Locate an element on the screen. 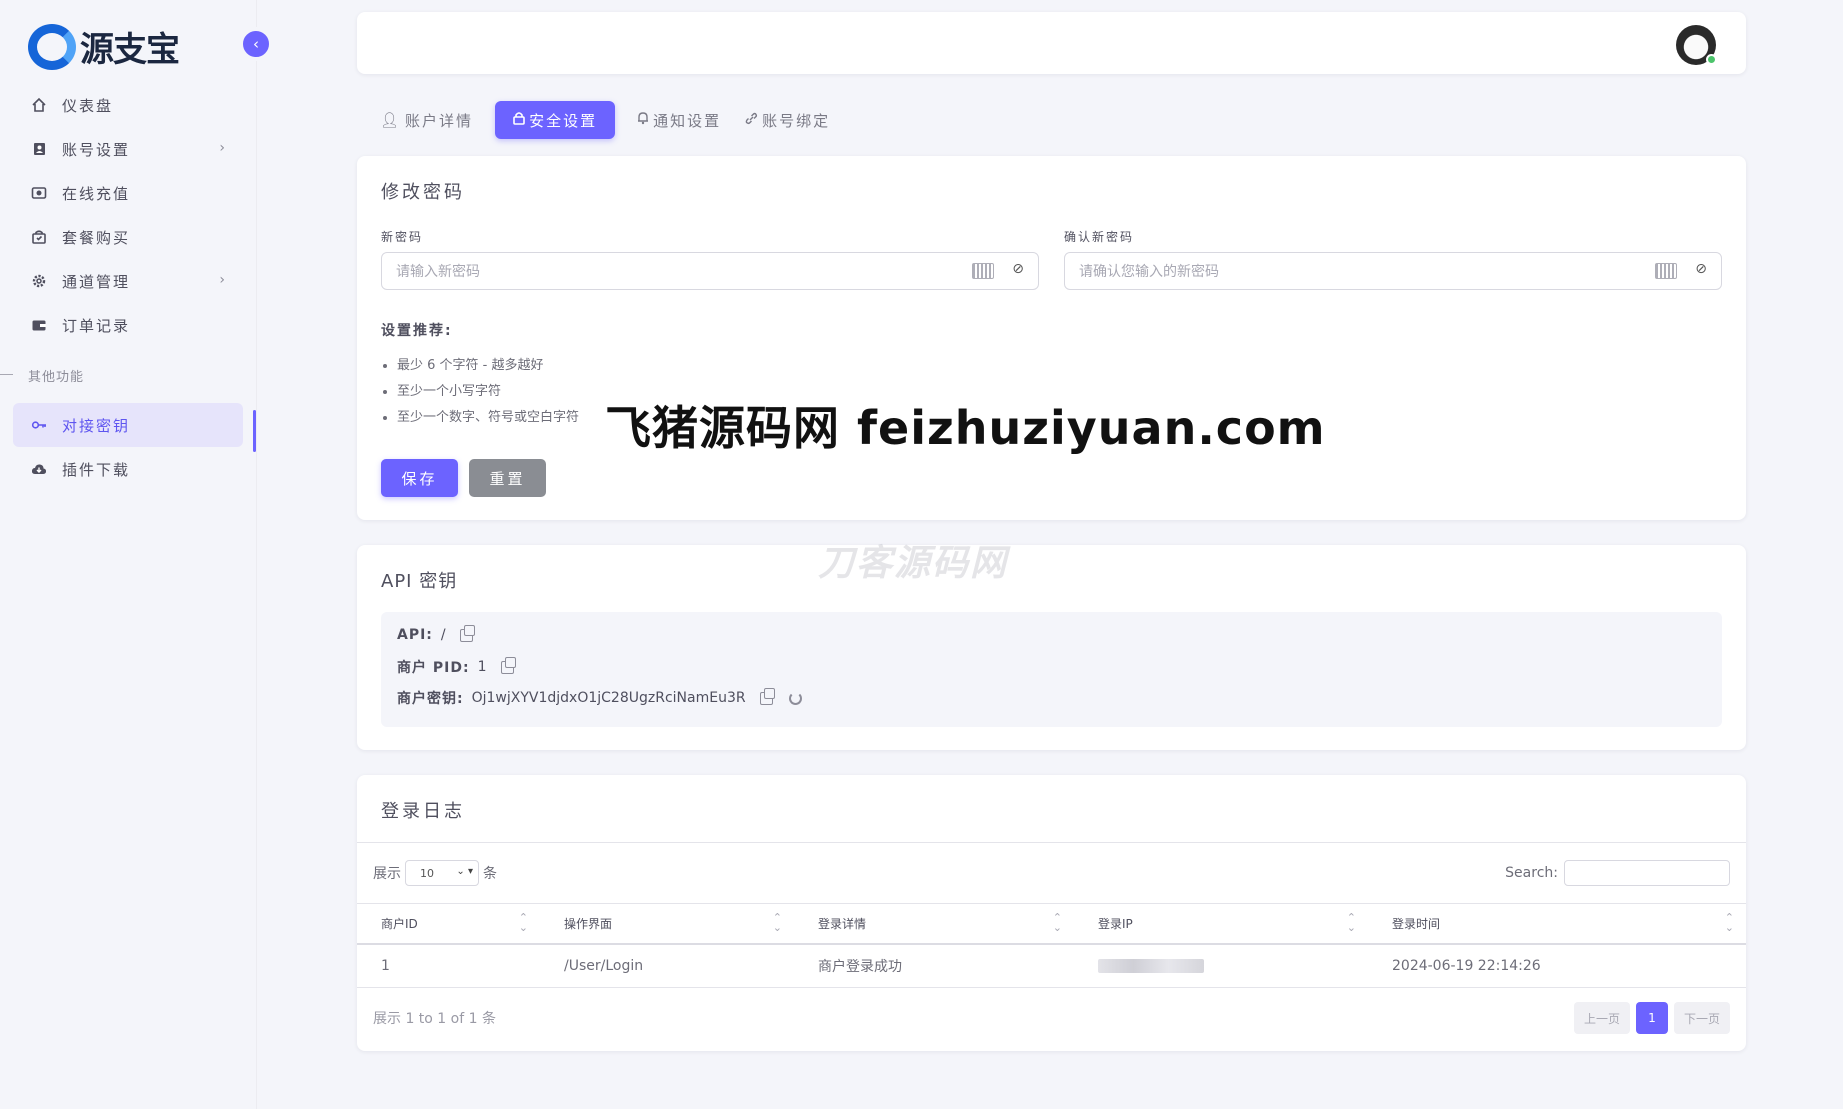 This screenshot has width=1843, height=1109. cell-detail: 商户登录成功 is located at coordinates (934, 965).